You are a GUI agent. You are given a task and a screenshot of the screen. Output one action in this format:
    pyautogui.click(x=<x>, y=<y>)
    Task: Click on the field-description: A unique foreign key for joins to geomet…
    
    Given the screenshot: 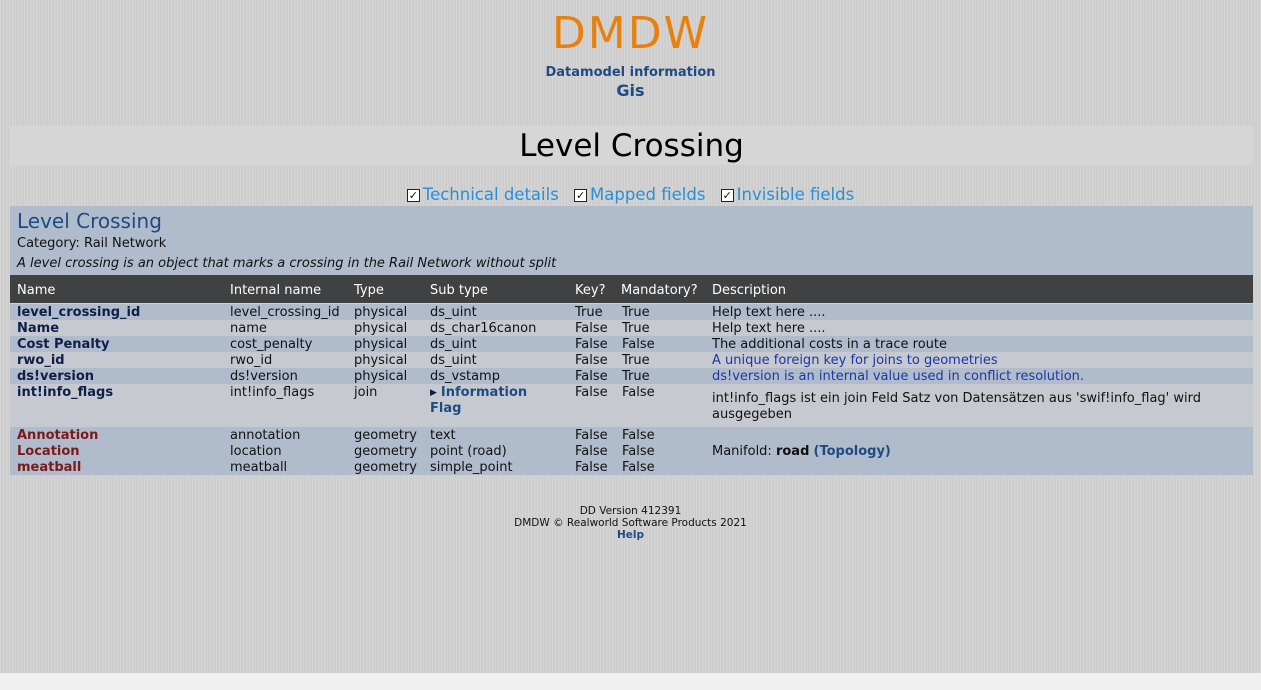 What is the action you would take?
    pyautogui.click(x=855, y=360)
    